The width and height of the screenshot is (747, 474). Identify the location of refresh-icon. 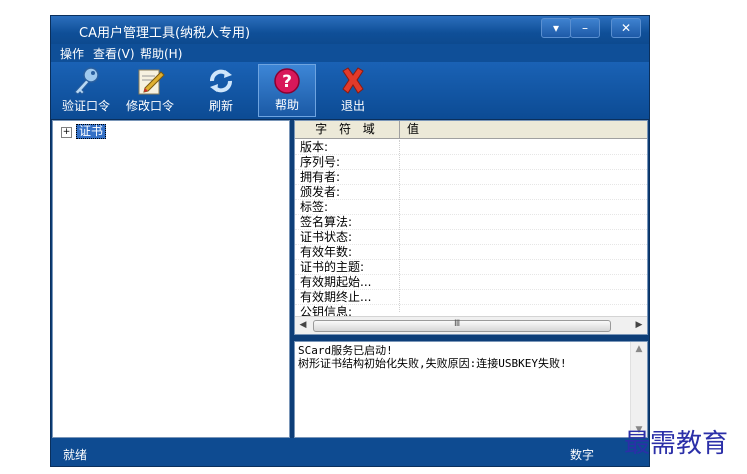
(221, 81).